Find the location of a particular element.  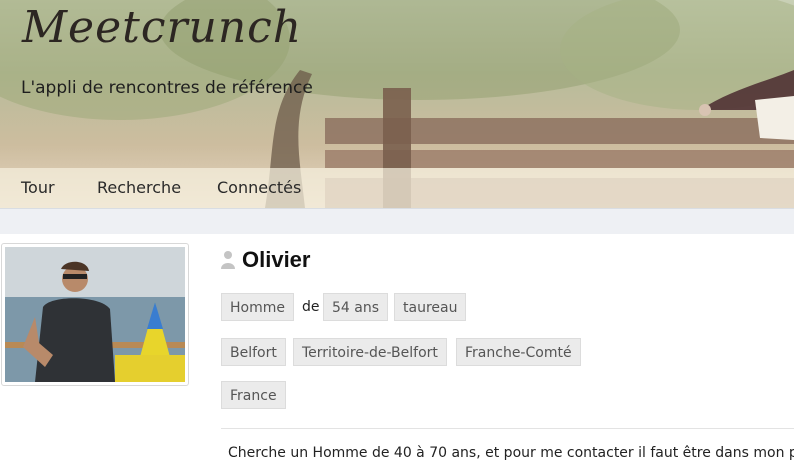

brand-logo: Meetcrunch is located at coordinates (162, 27).